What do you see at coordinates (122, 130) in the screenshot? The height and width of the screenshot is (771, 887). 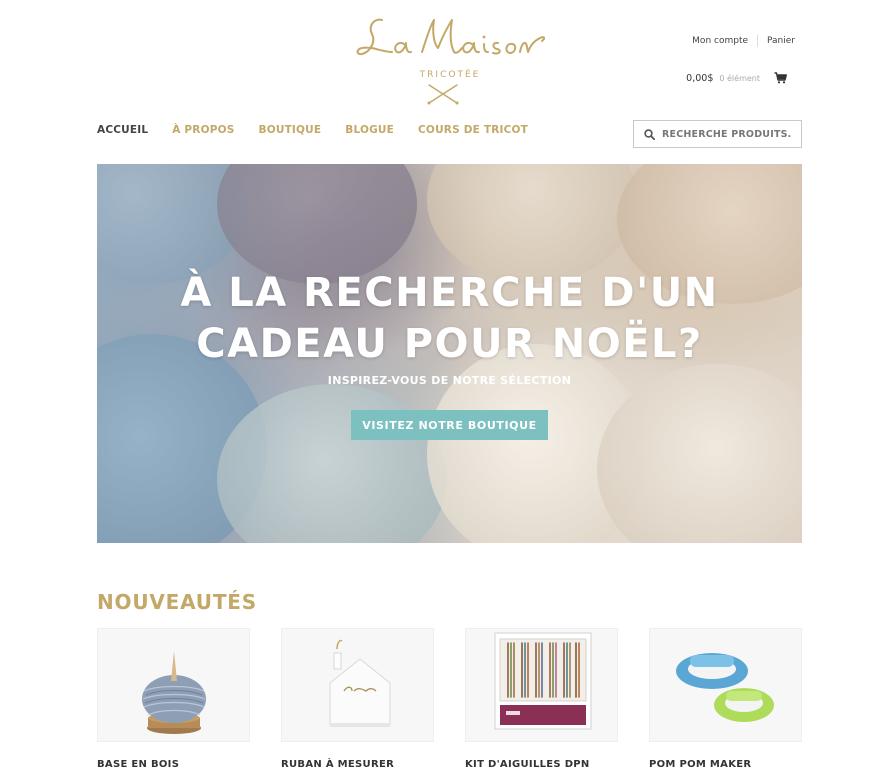 I see `nav-item-accueil: ACCUEIL` at bounding box center [122, 130].